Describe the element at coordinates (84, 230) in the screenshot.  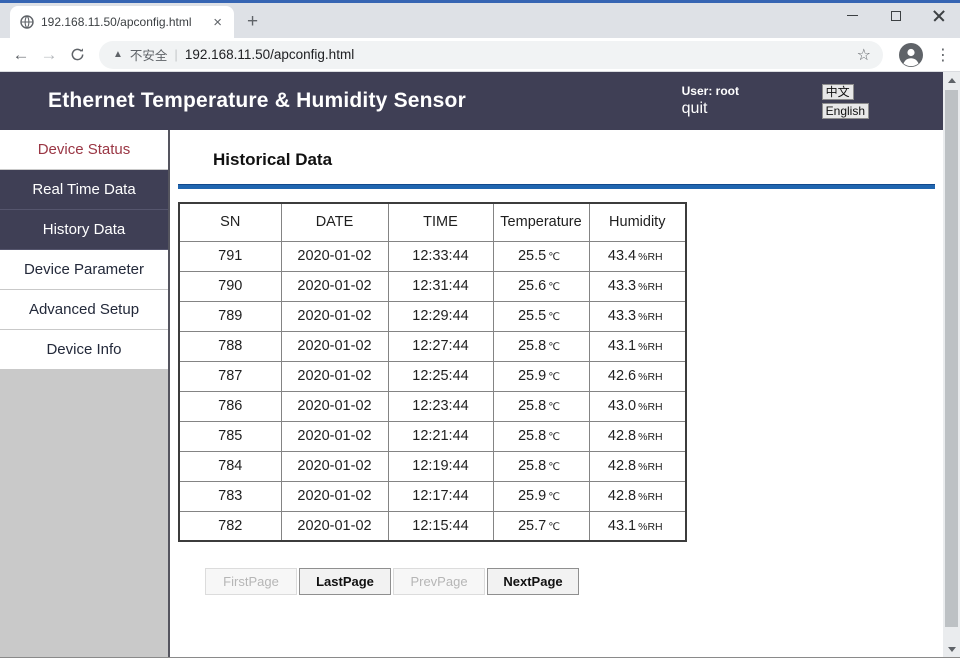
I see `sidebar-item-history-data: History Data` at that location.